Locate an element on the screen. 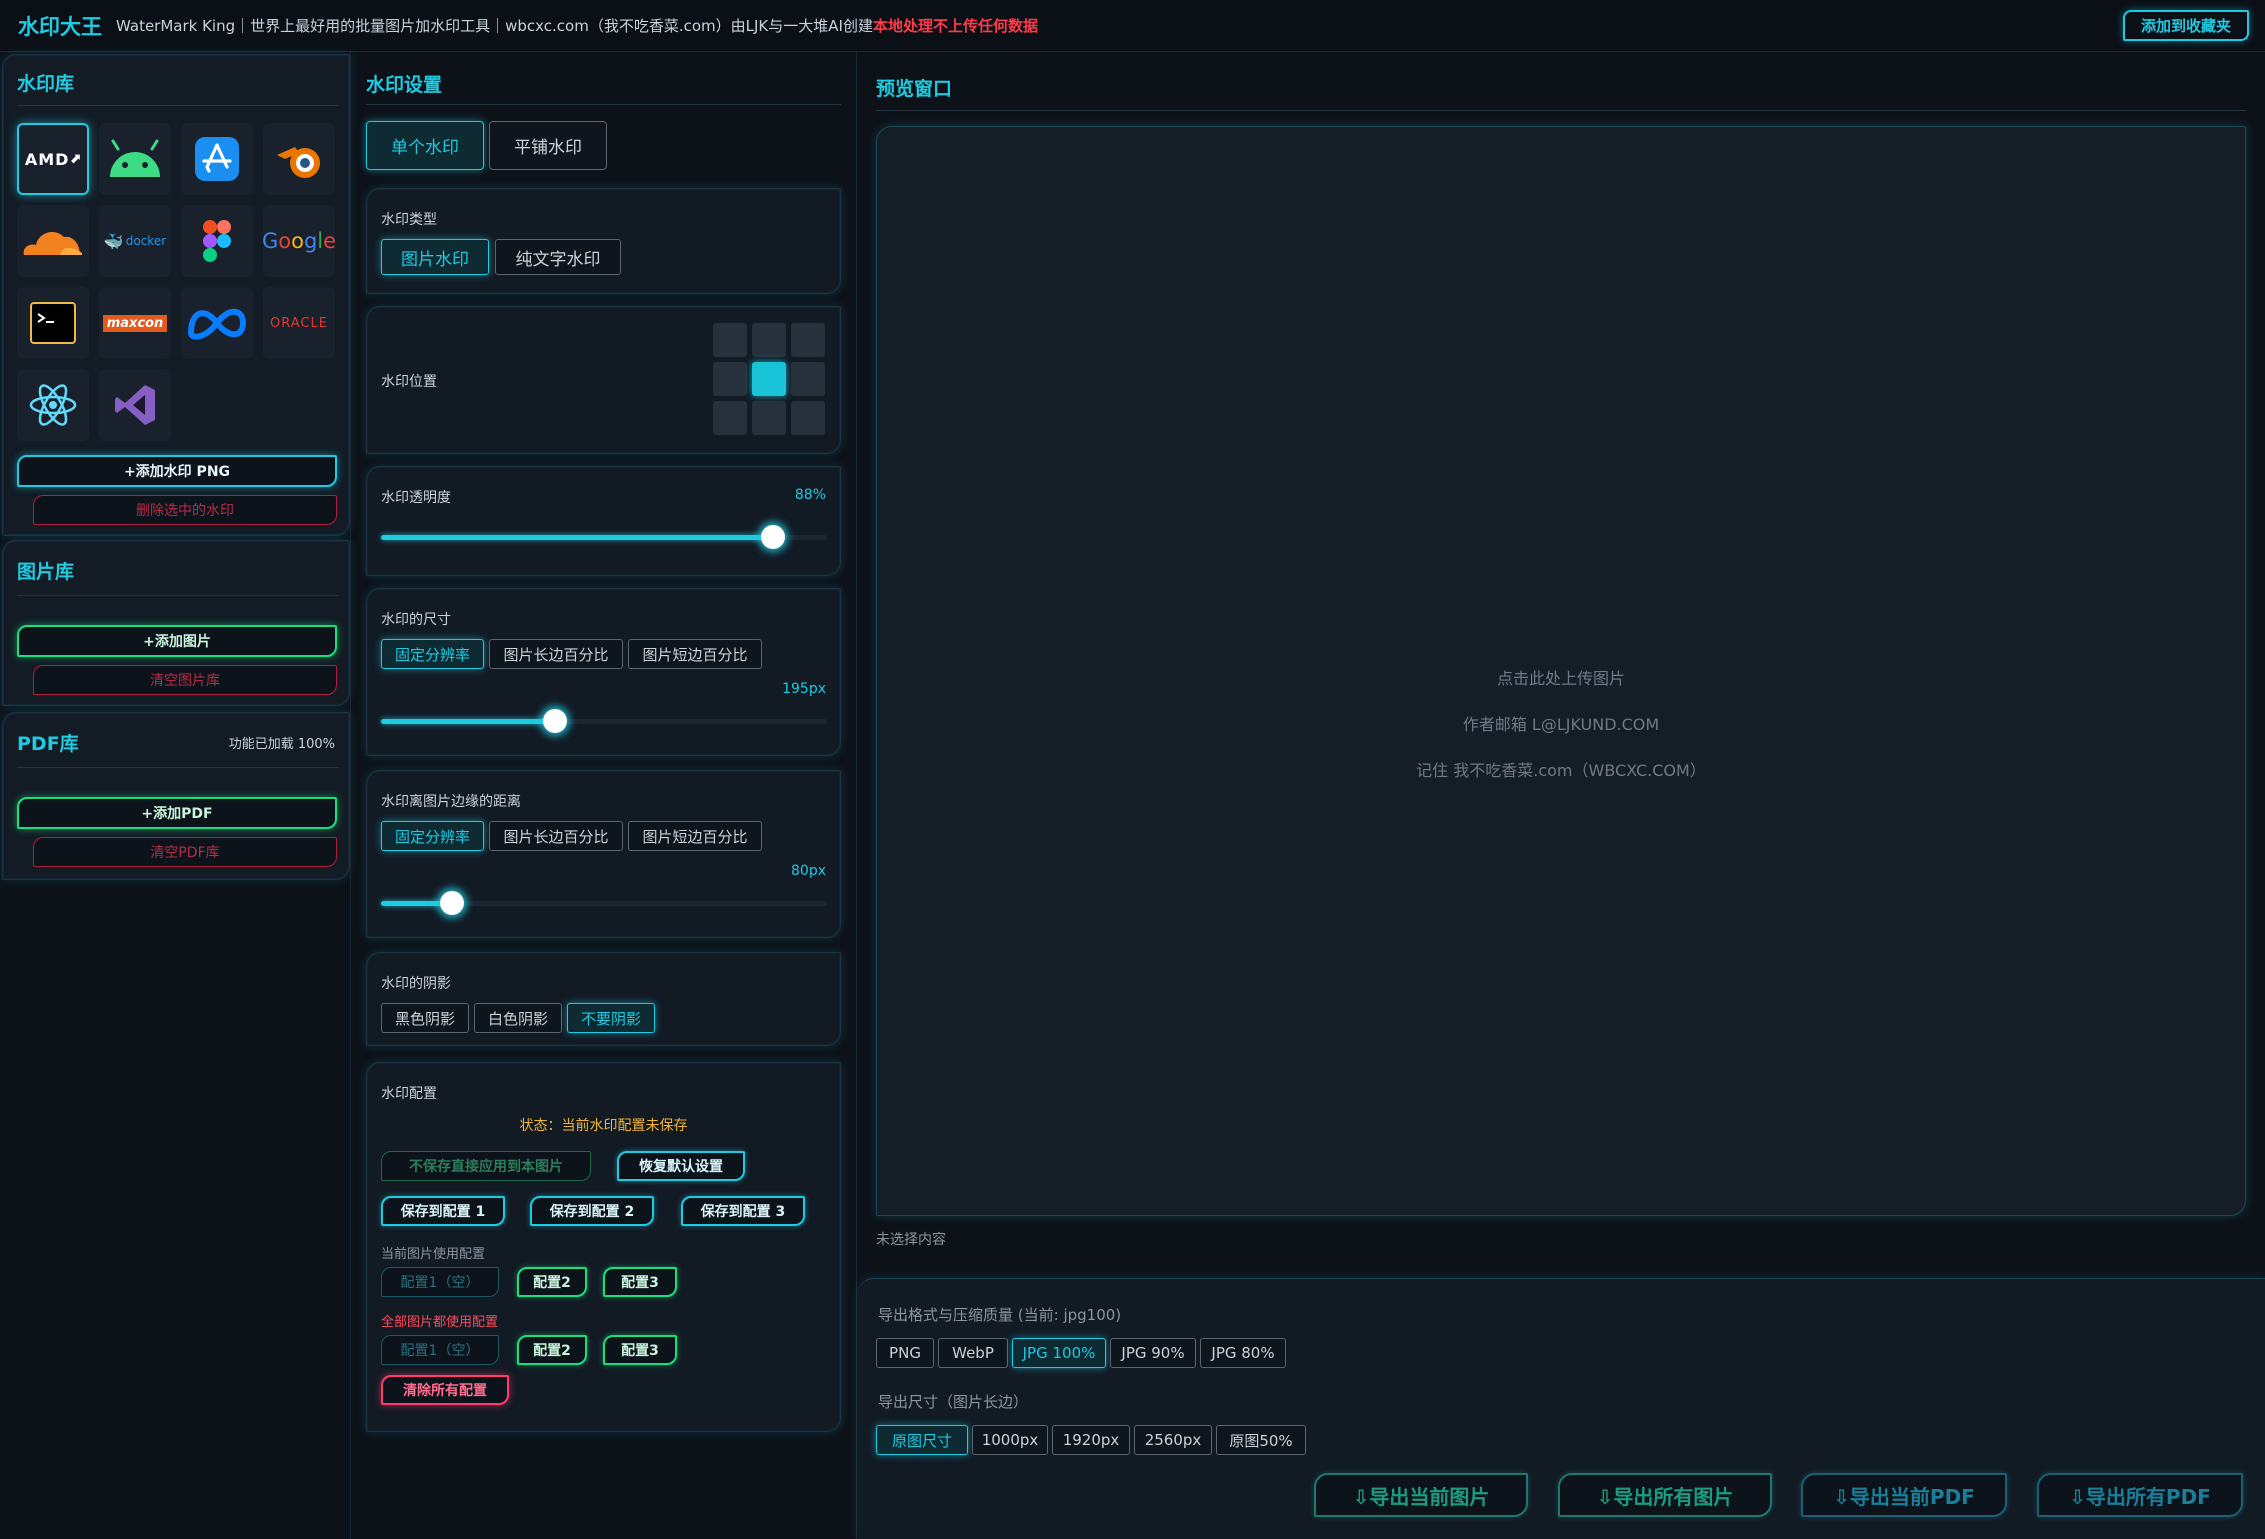 Image resolution: width=2265 pixels, height=1539 pixels. position-bottom-right is located at coordinates (808, 418).